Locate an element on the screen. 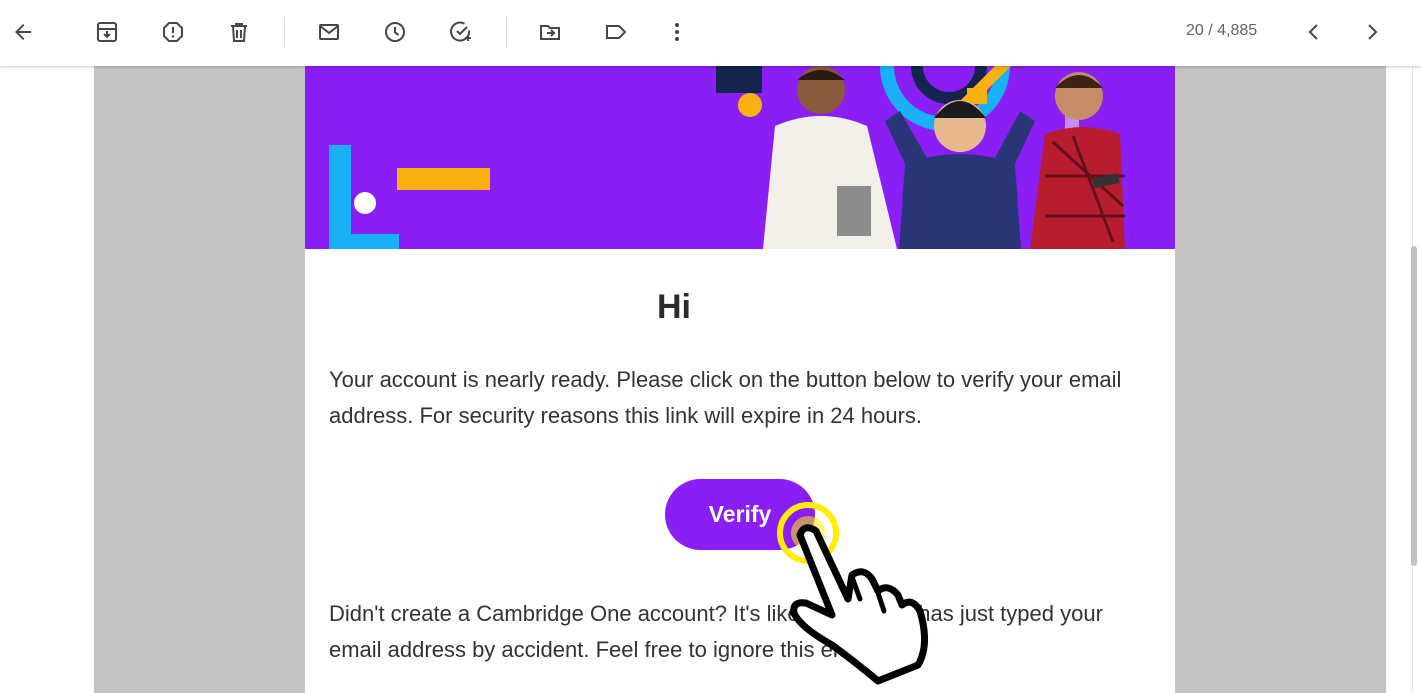 Image resolution: width=1421 pixels, height=693 pixels. clock-icon is located at coordinates (395, 32).